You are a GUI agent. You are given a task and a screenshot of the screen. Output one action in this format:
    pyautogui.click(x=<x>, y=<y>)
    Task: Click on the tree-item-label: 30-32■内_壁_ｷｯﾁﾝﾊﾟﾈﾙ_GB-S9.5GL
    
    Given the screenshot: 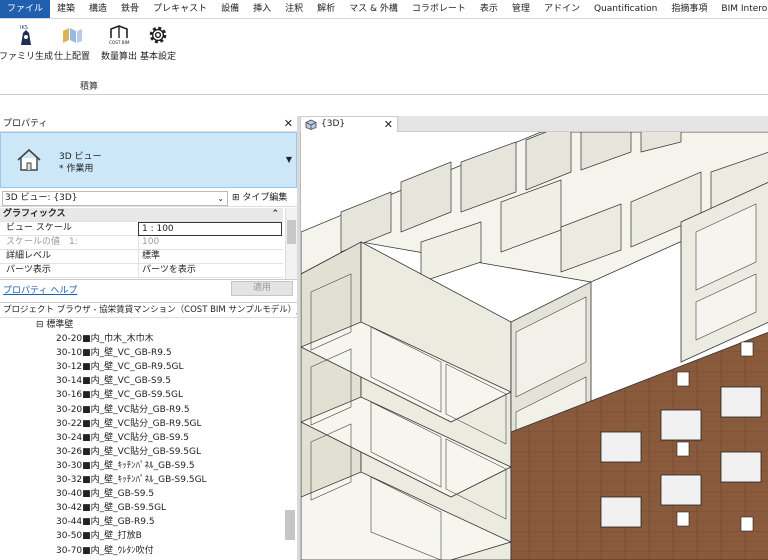 What is the action you would take?
    pyautogui.click(x=131, y=480)
    